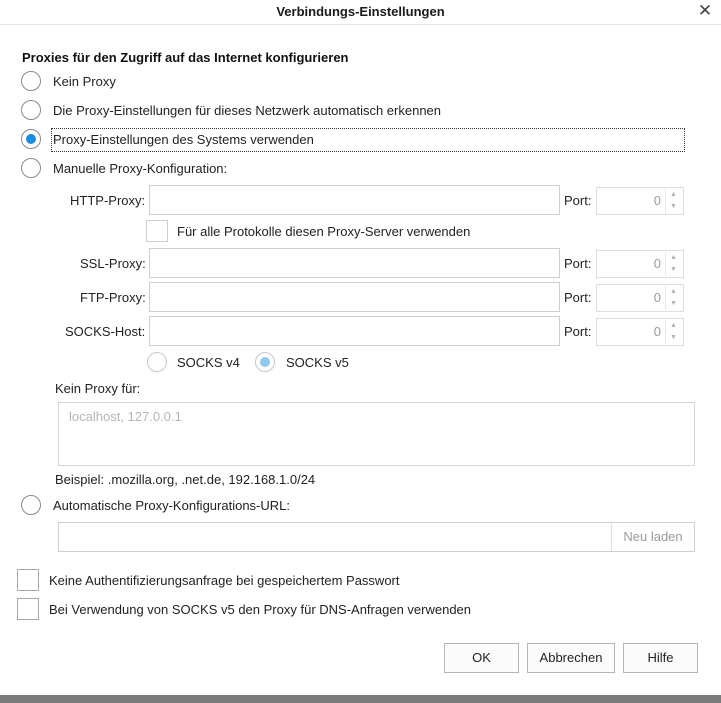  What do you see at coordinates (125, 416) in the screenshot?
I see `no-proxy-placeholder: localhost, 127.0.0.1` at bounding box center [125, 416].